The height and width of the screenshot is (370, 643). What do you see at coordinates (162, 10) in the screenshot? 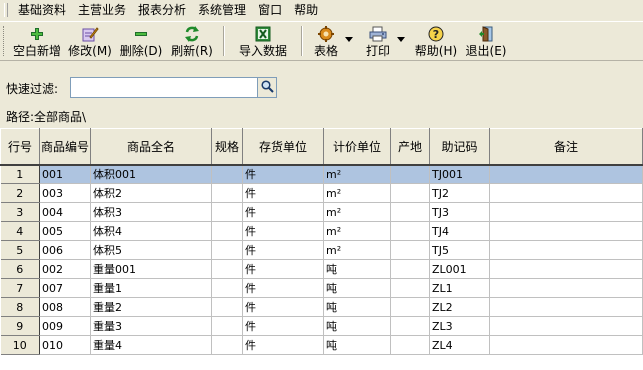
I see `menu-item-reports: 报表分析` at bounding box center [162, 10].